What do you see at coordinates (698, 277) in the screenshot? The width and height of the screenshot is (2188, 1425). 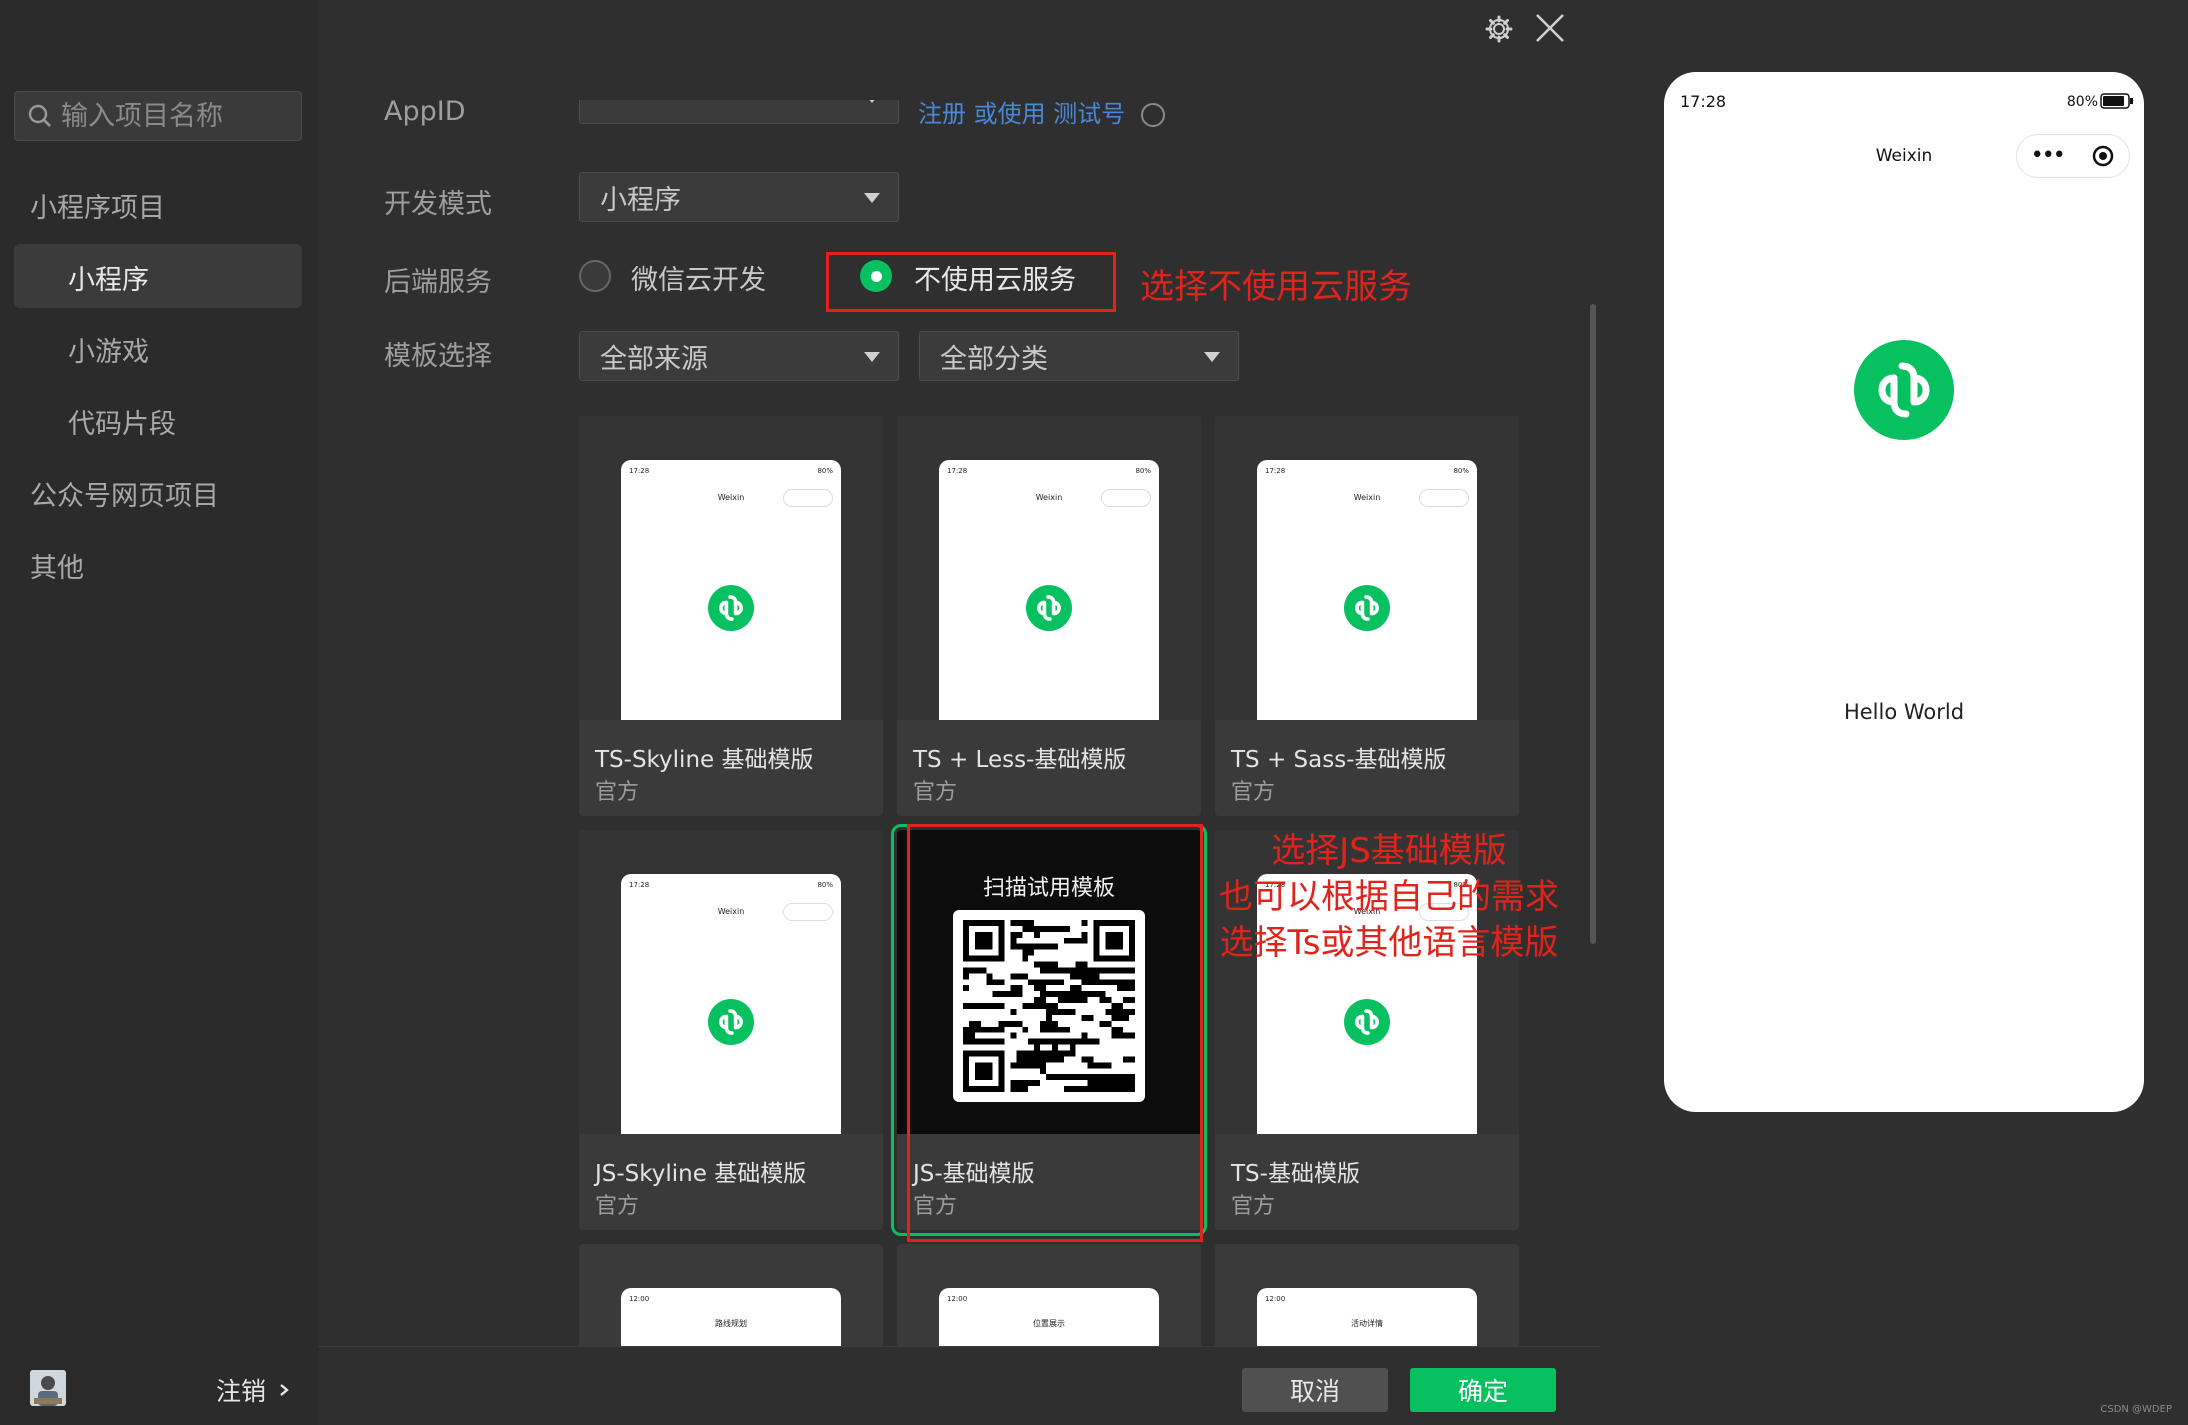 I see `radio-cloud-dev-label: 微信云开发` at bounding box center [698, 277].